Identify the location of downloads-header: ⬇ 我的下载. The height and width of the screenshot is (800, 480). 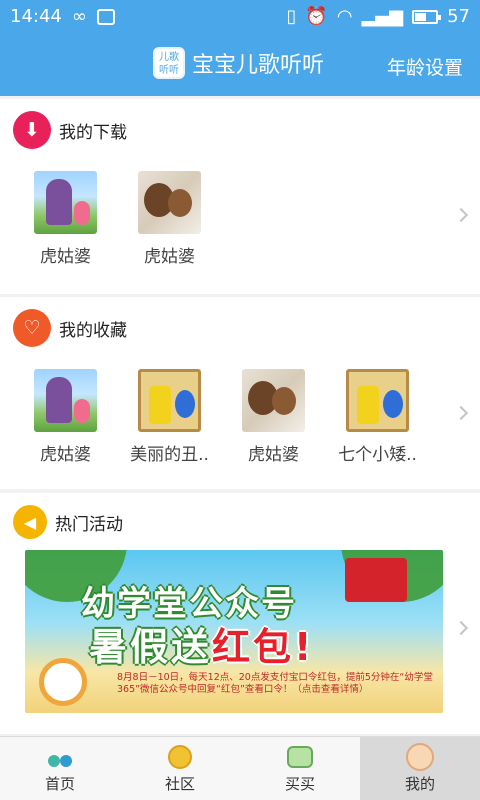
(70, 130).